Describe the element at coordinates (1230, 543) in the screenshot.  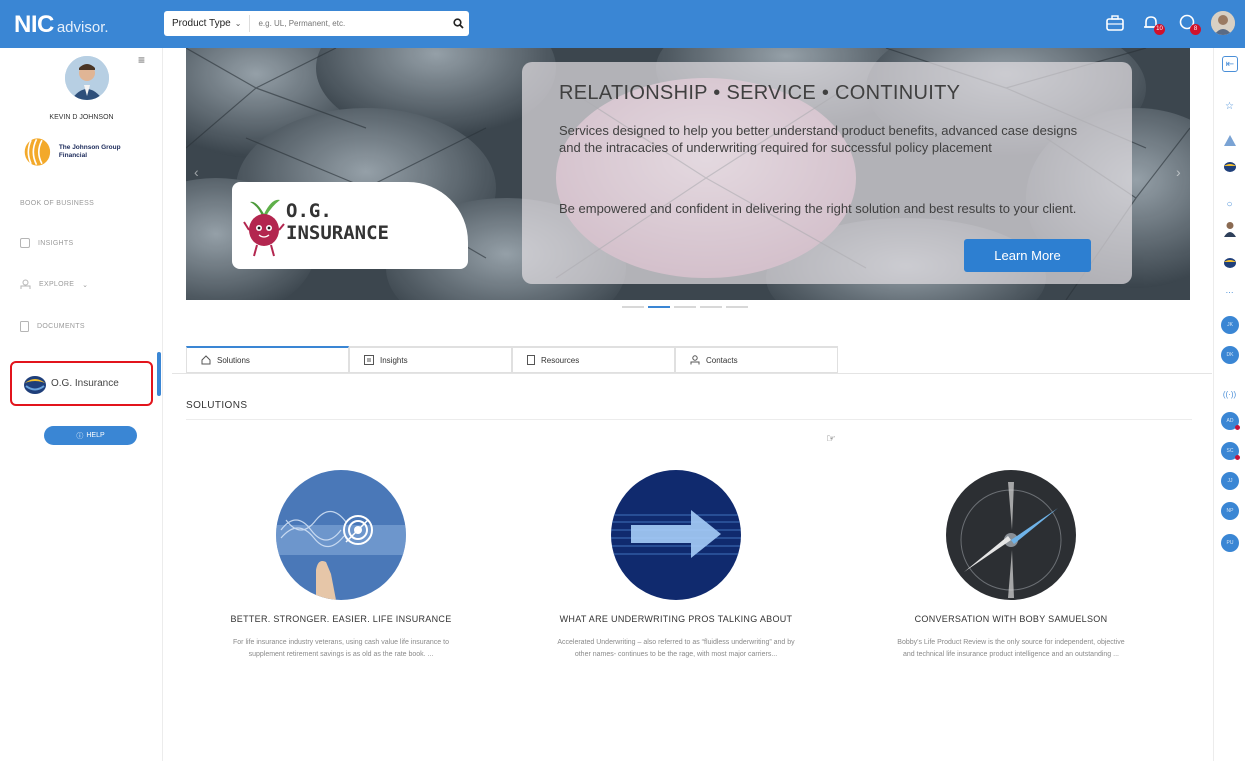
I see `contact-initials-avatar: PU` at that location.